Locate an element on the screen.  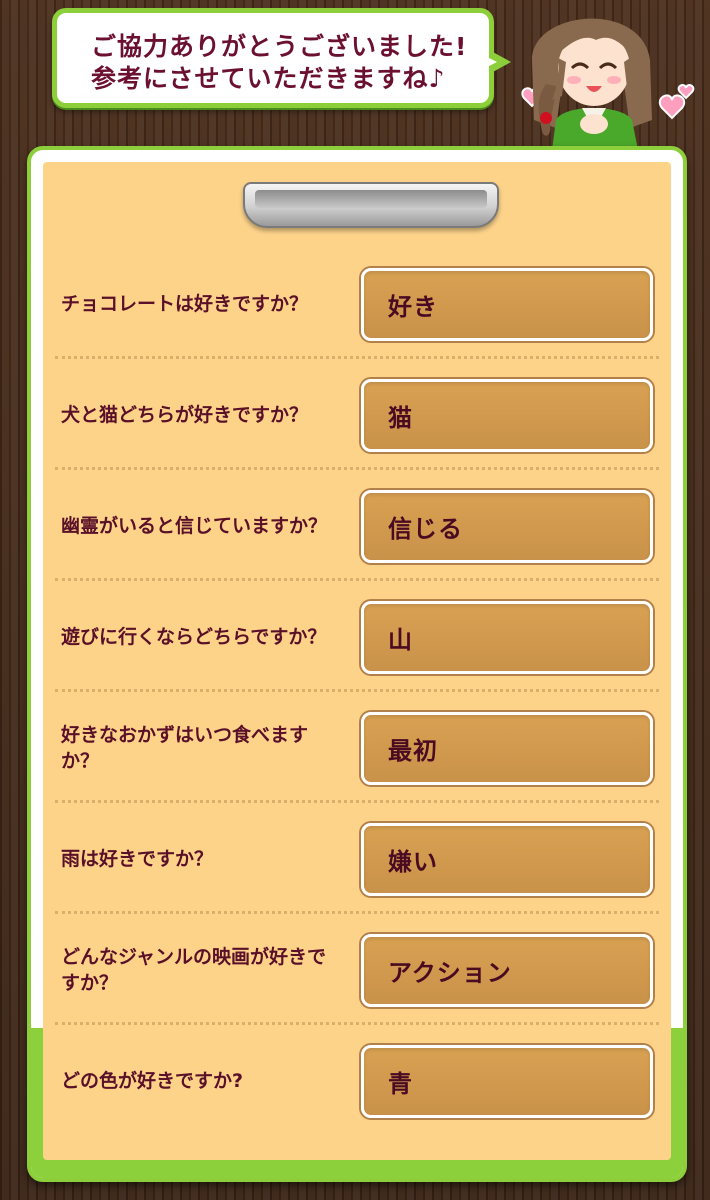
speech-bubble: ご協力ありがとうございました! 参考にさせていただきますね♪ is located at coordinates (281, 58).